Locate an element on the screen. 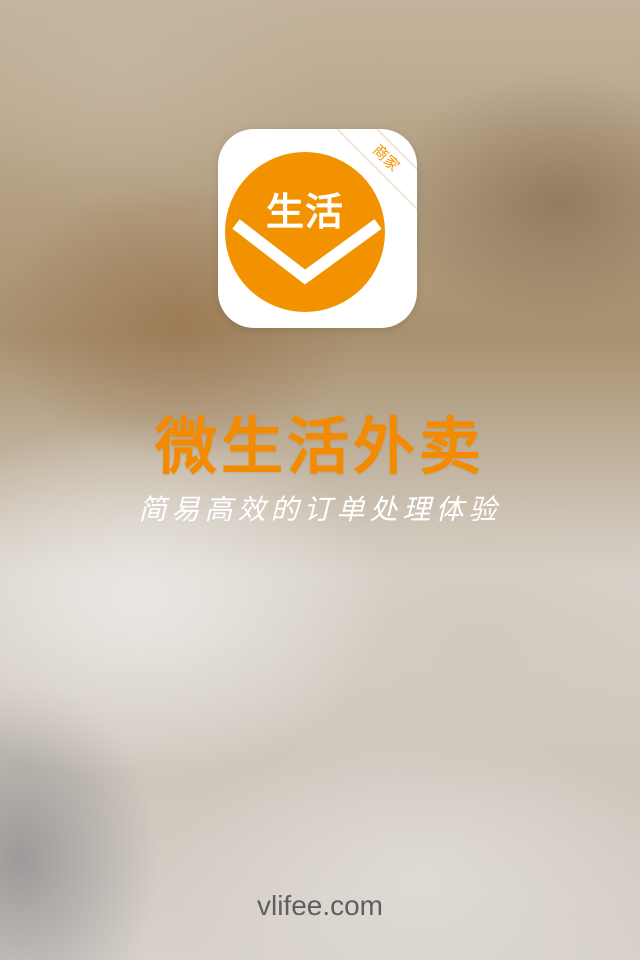 The image size is (640, 960). app-icon-label: 生活 is located at coordinates (304, 212).